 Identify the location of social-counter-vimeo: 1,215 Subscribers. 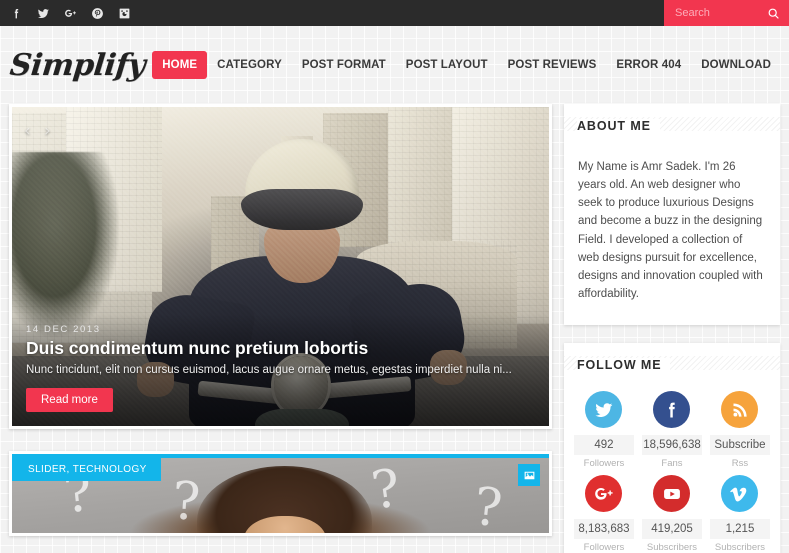
(740, 514).